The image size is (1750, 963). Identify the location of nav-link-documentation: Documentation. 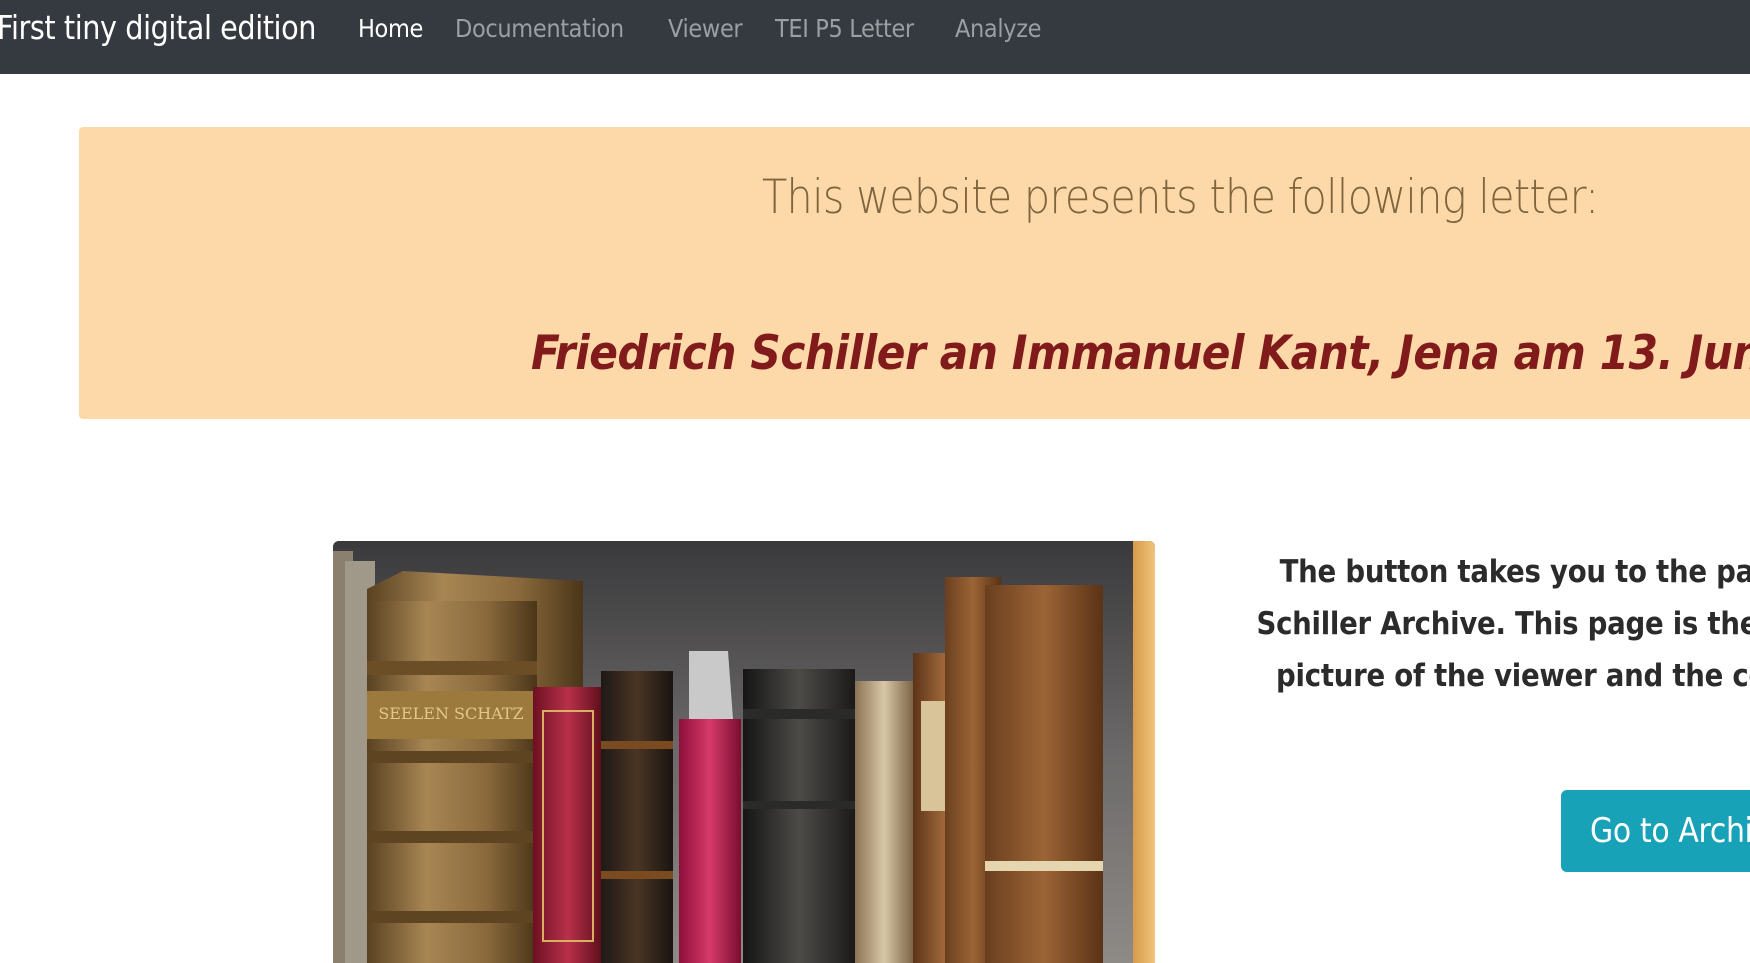
(539, 28).